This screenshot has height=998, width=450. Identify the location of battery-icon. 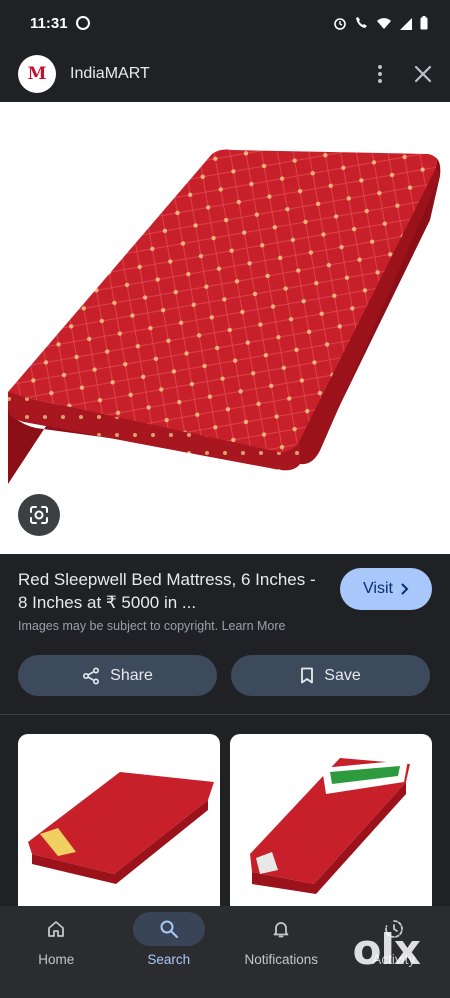
(424, 23).